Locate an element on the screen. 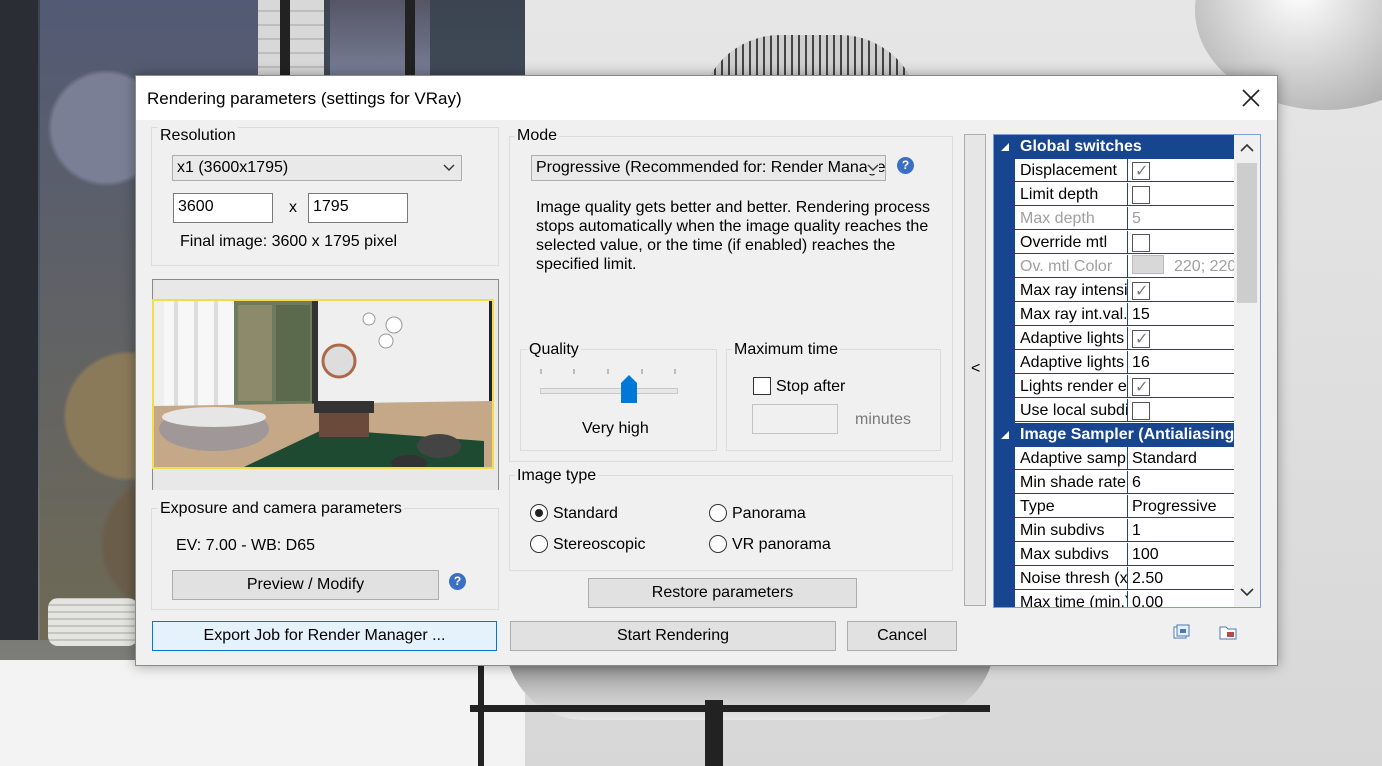 The width and height of the screenshot is (1382, 766). grid-row: Min subdivs 1 is located at coordinates (1114, 531).